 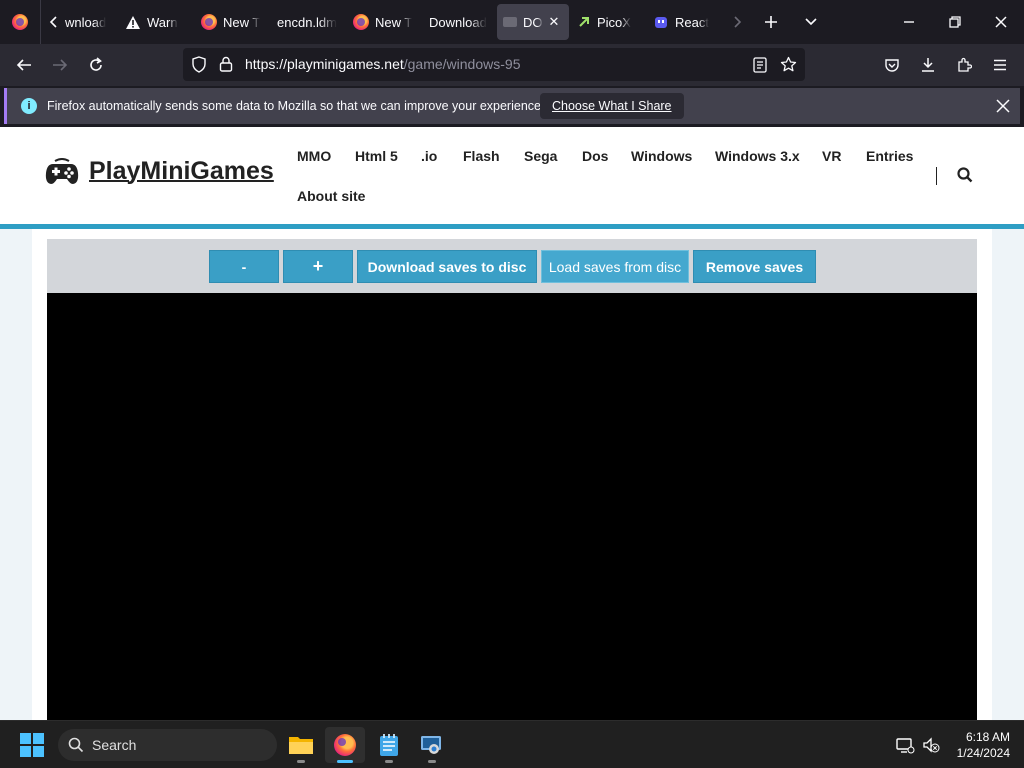 I want to click on close-tab-icon: ✕, so click(x=554, y=22).